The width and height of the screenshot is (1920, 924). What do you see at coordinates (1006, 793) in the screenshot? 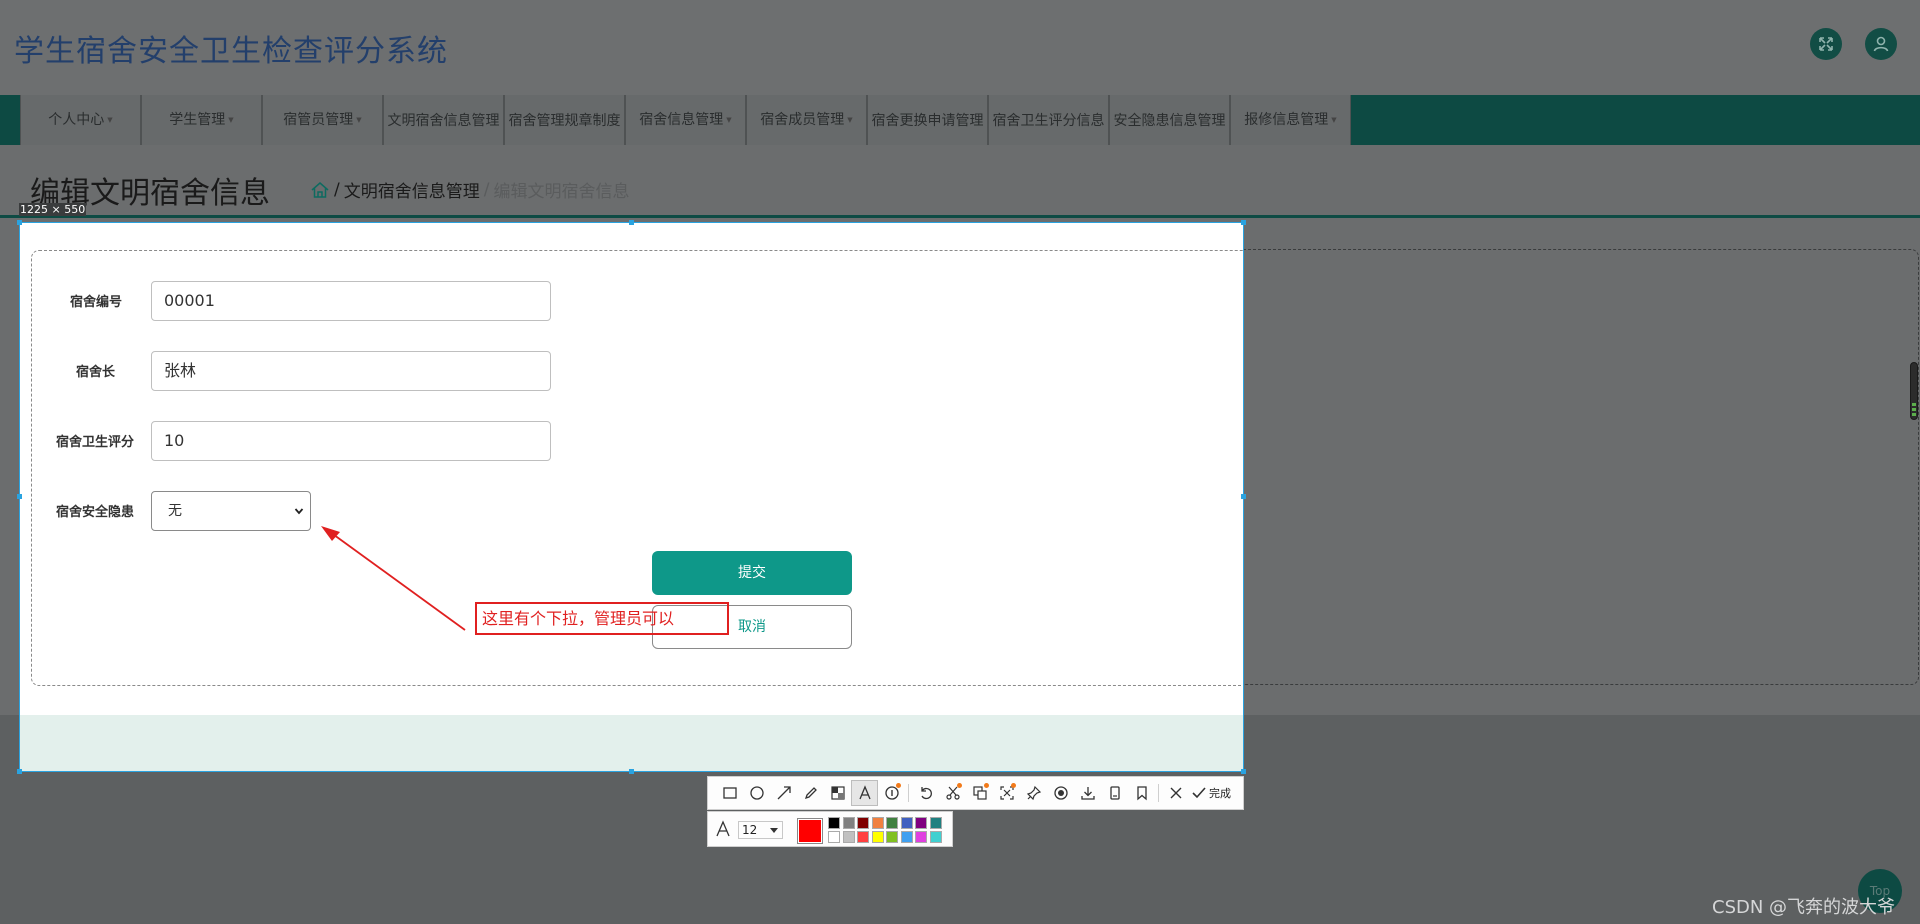
I see `translate-icon` at bounding box center [1006, 793].